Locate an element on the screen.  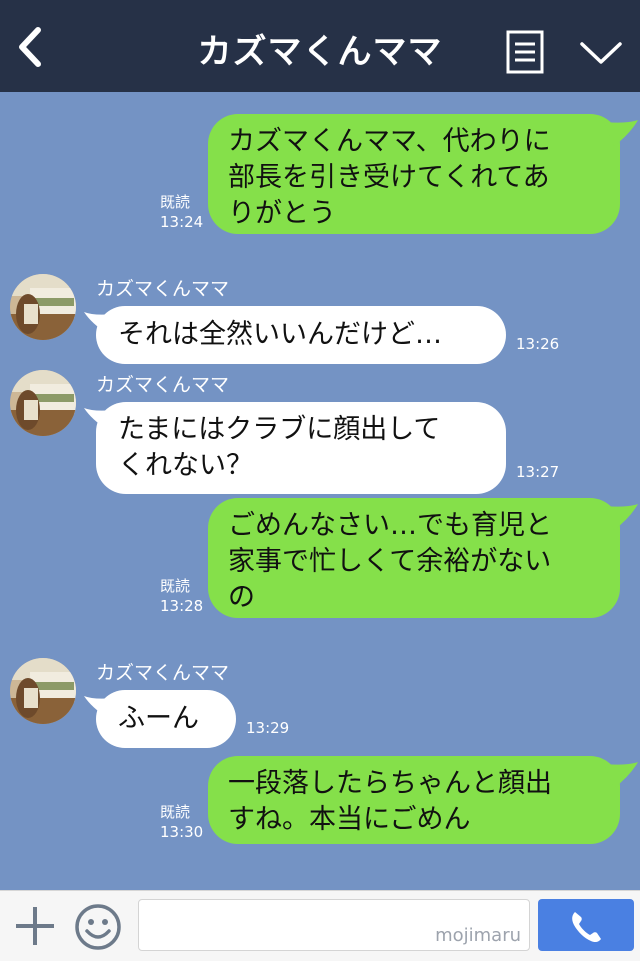
back-button is located at coordinates (30, 47).